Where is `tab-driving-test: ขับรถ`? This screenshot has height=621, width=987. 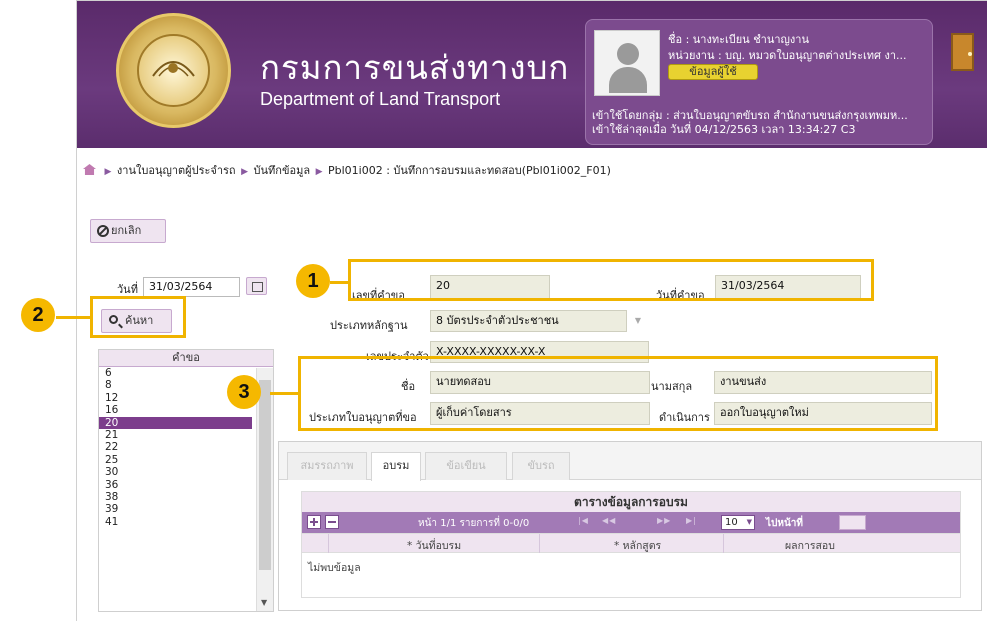
tab-driving-test: ขับรถ is located at coordinates (541, 466).